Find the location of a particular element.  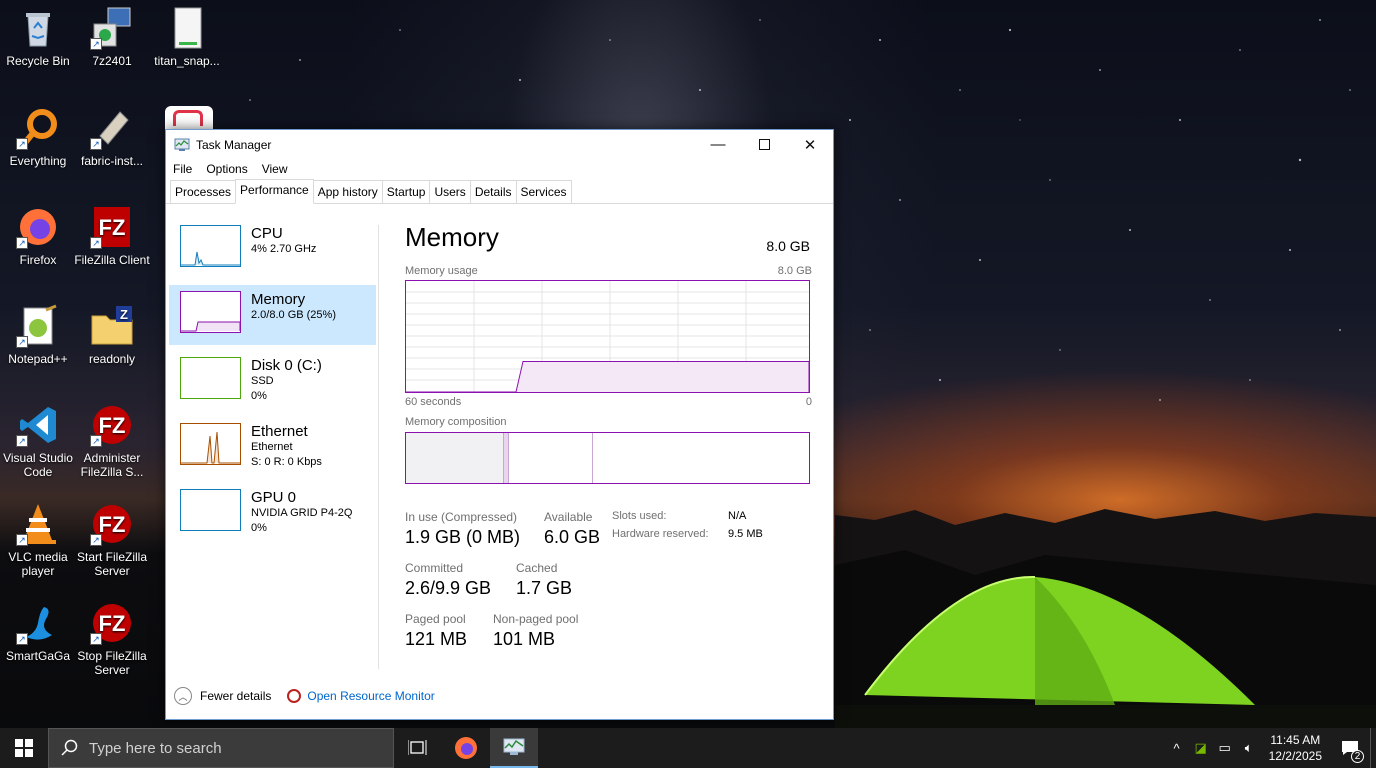

non-paged-pool-label: Non-paged pool is located at coordinates (536, 619).